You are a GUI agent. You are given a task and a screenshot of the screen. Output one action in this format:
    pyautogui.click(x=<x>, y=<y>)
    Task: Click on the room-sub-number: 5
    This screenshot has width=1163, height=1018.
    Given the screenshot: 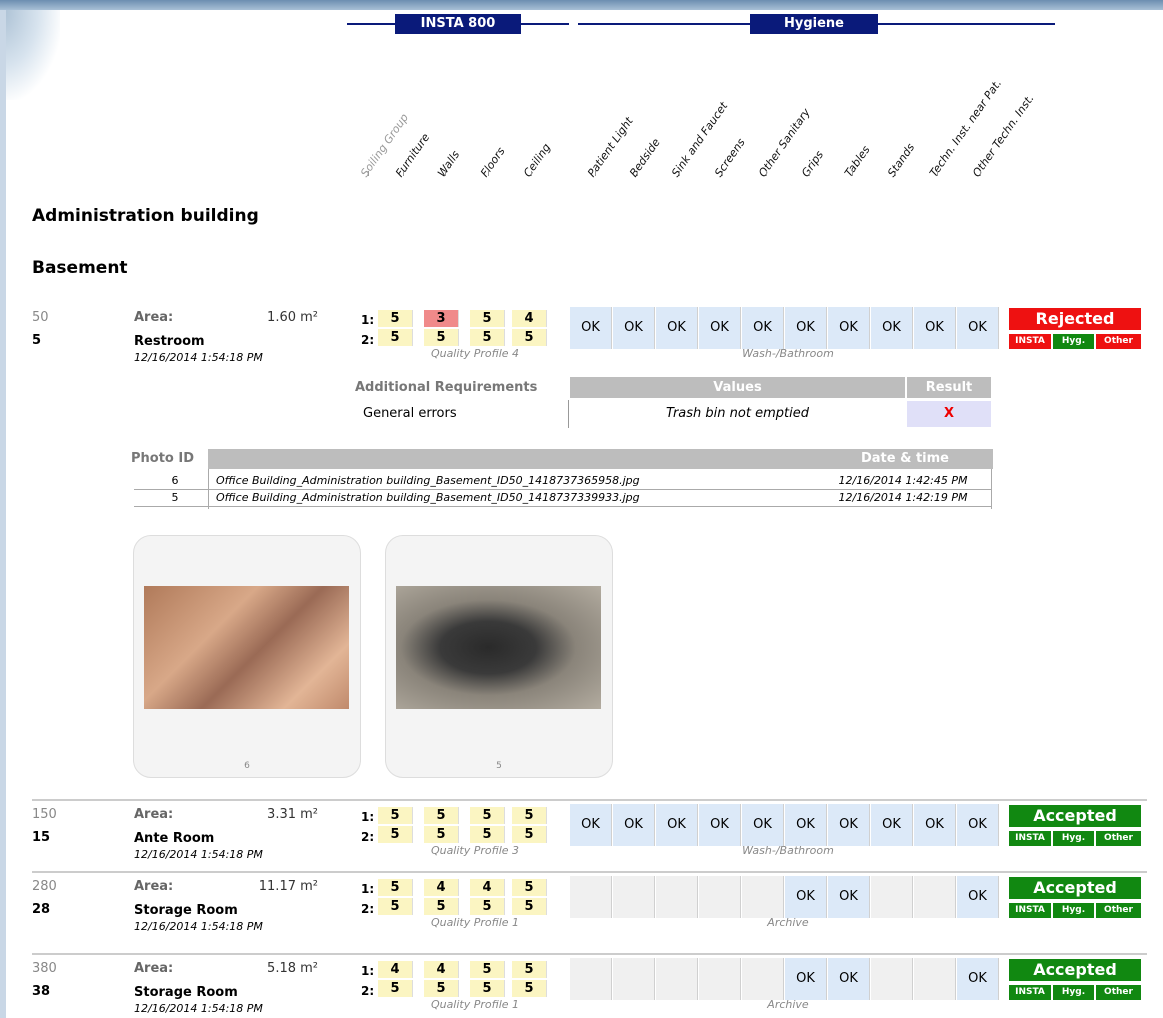 What is the action you would take?
    pyautogui.click(x=37, y=340)
    